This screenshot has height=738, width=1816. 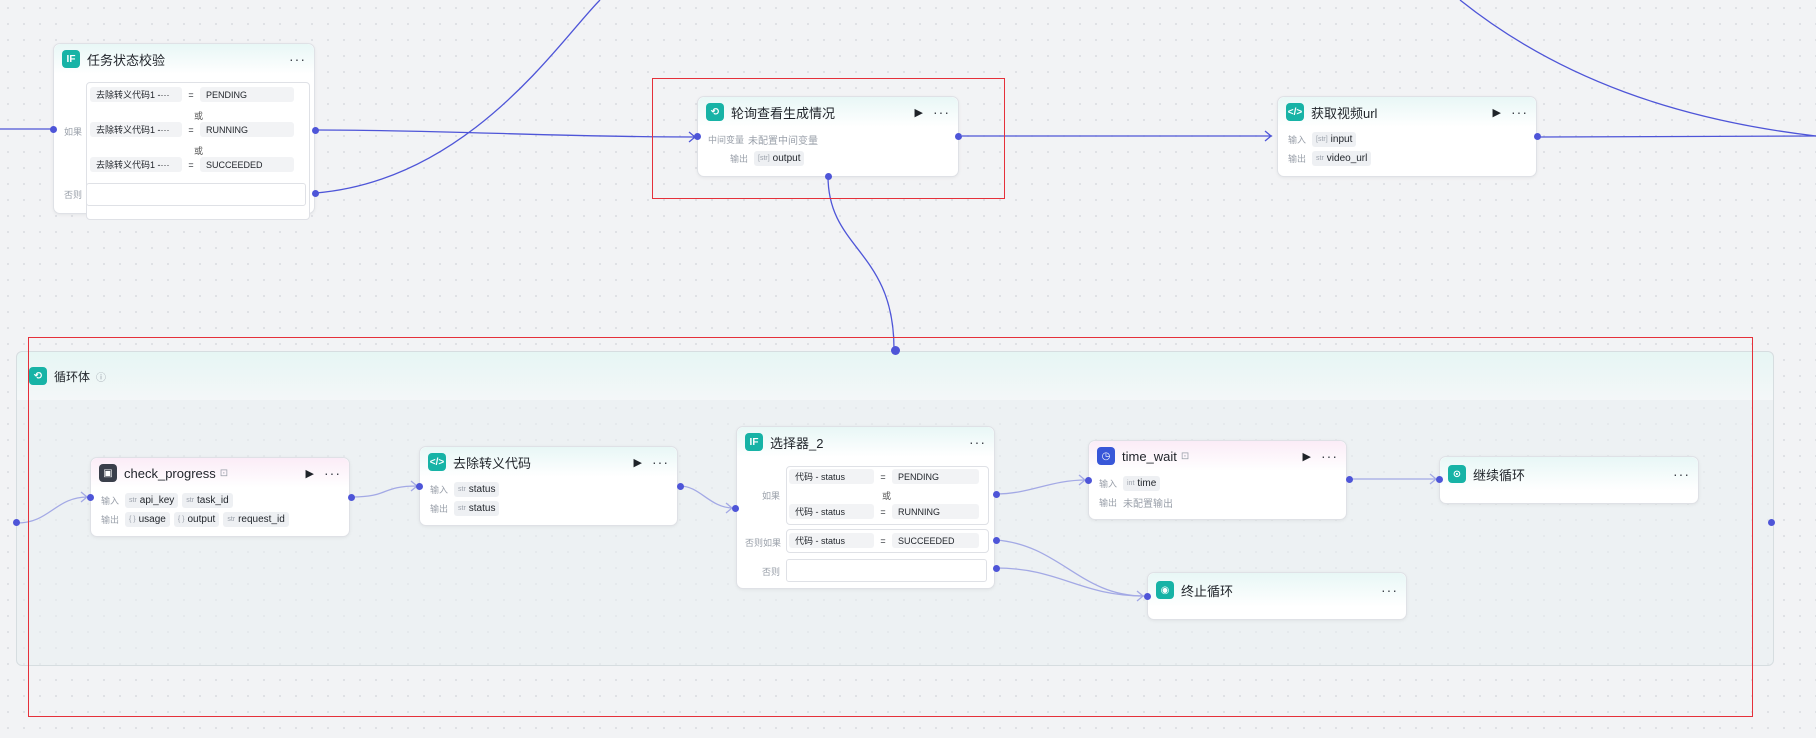 I want to click on output-tag: str status, so click(x=477, y=508).